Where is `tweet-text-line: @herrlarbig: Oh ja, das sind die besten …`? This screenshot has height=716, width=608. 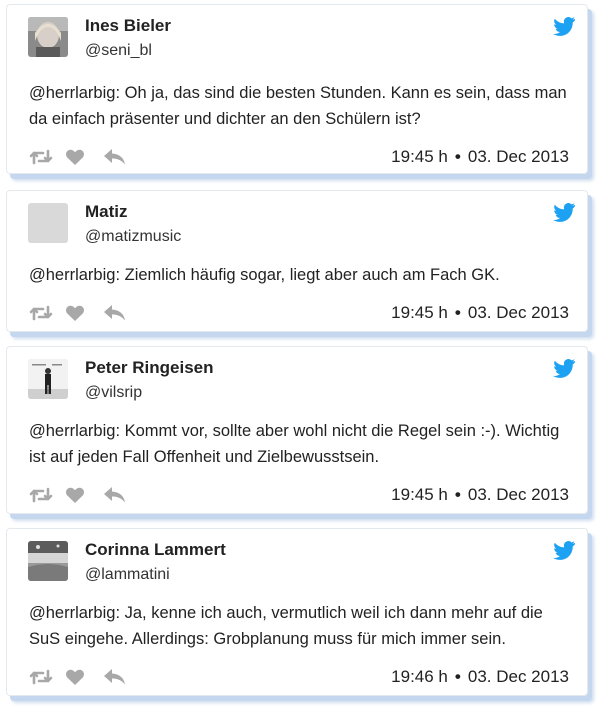 tweet-text-line: @herrlarbig: Oh ja, das sind die besten … is located at coordinates (298, 93).